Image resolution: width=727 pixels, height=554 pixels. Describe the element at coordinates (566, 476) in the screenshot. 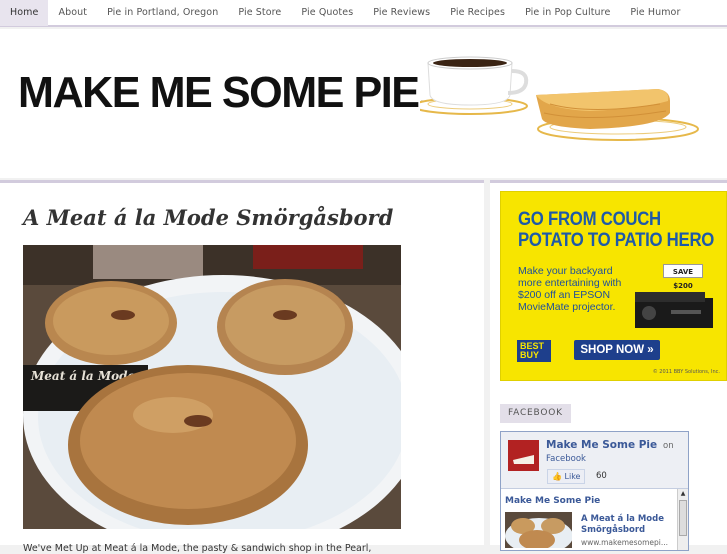

I see `like-button: 👍 Like` at that location.